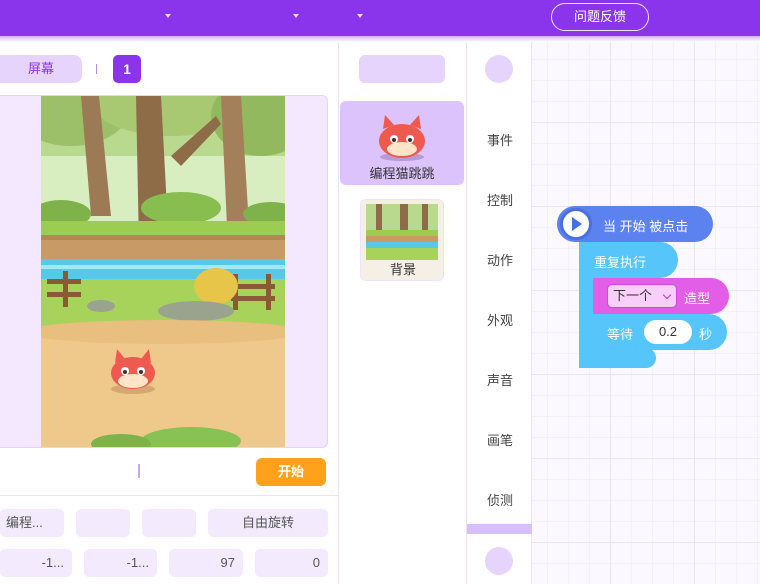 Image resolution: width=760 pixels, height=584 pixels. What do you see at coordinates (620, 334) in the screenshot?
I see `wait-block-label: 等待` at bounding box center [620, 334].